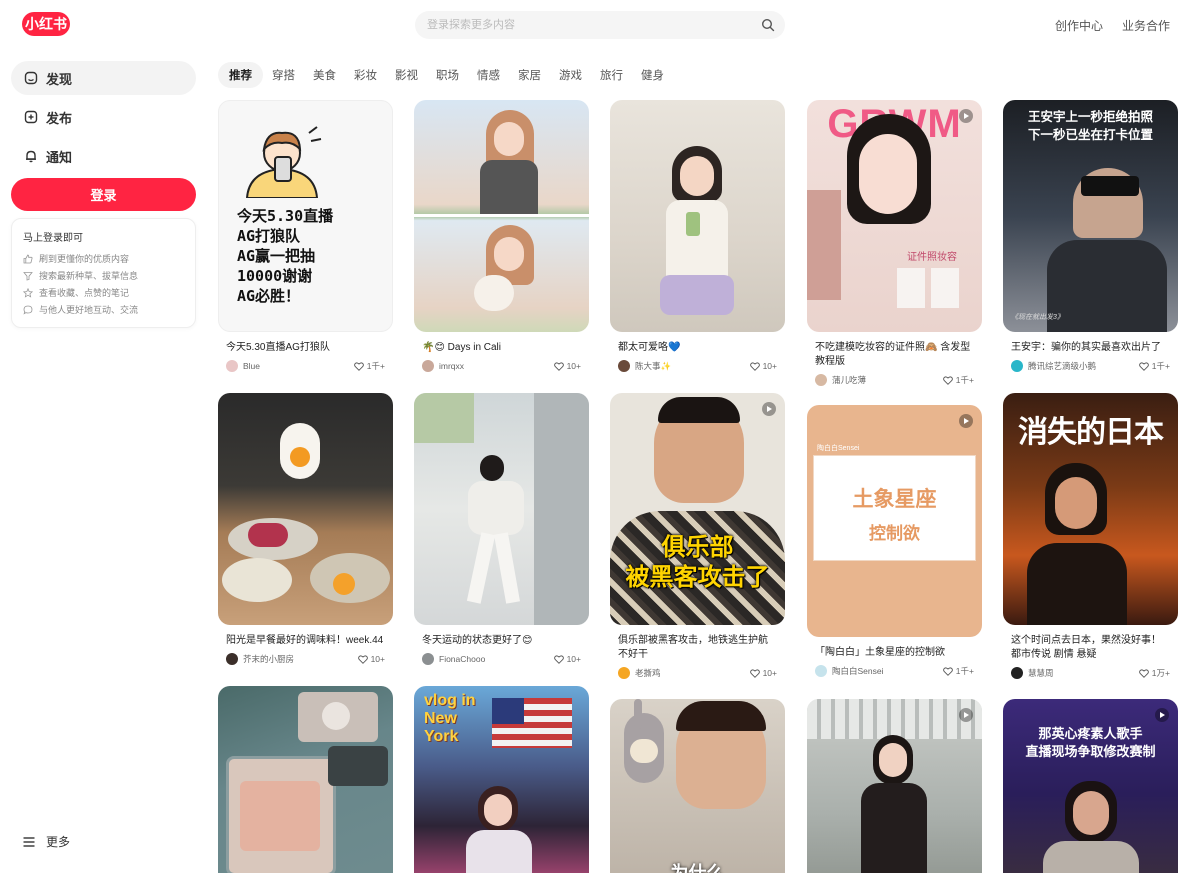 The height and width of the screenshot is (873, 1200). I want to click on author: 芥末的小厨房, so click(260, 659).